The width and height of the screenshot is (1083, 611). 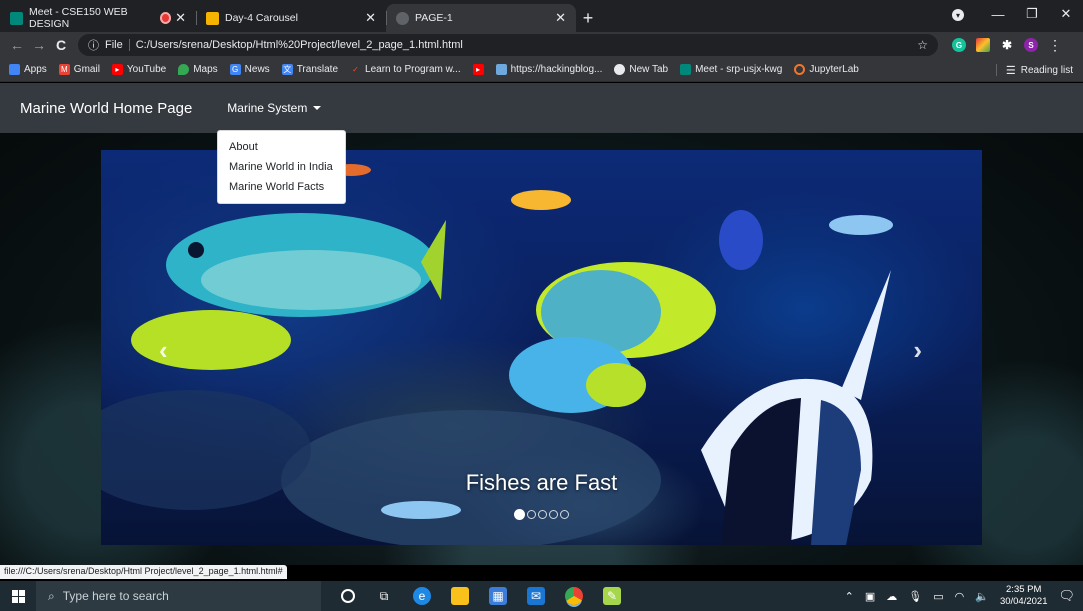 What do you see at coordinates (1066, 596) in the screenshot?
I see `notification-icon: 🗨` at bounding box center [1066, 596].